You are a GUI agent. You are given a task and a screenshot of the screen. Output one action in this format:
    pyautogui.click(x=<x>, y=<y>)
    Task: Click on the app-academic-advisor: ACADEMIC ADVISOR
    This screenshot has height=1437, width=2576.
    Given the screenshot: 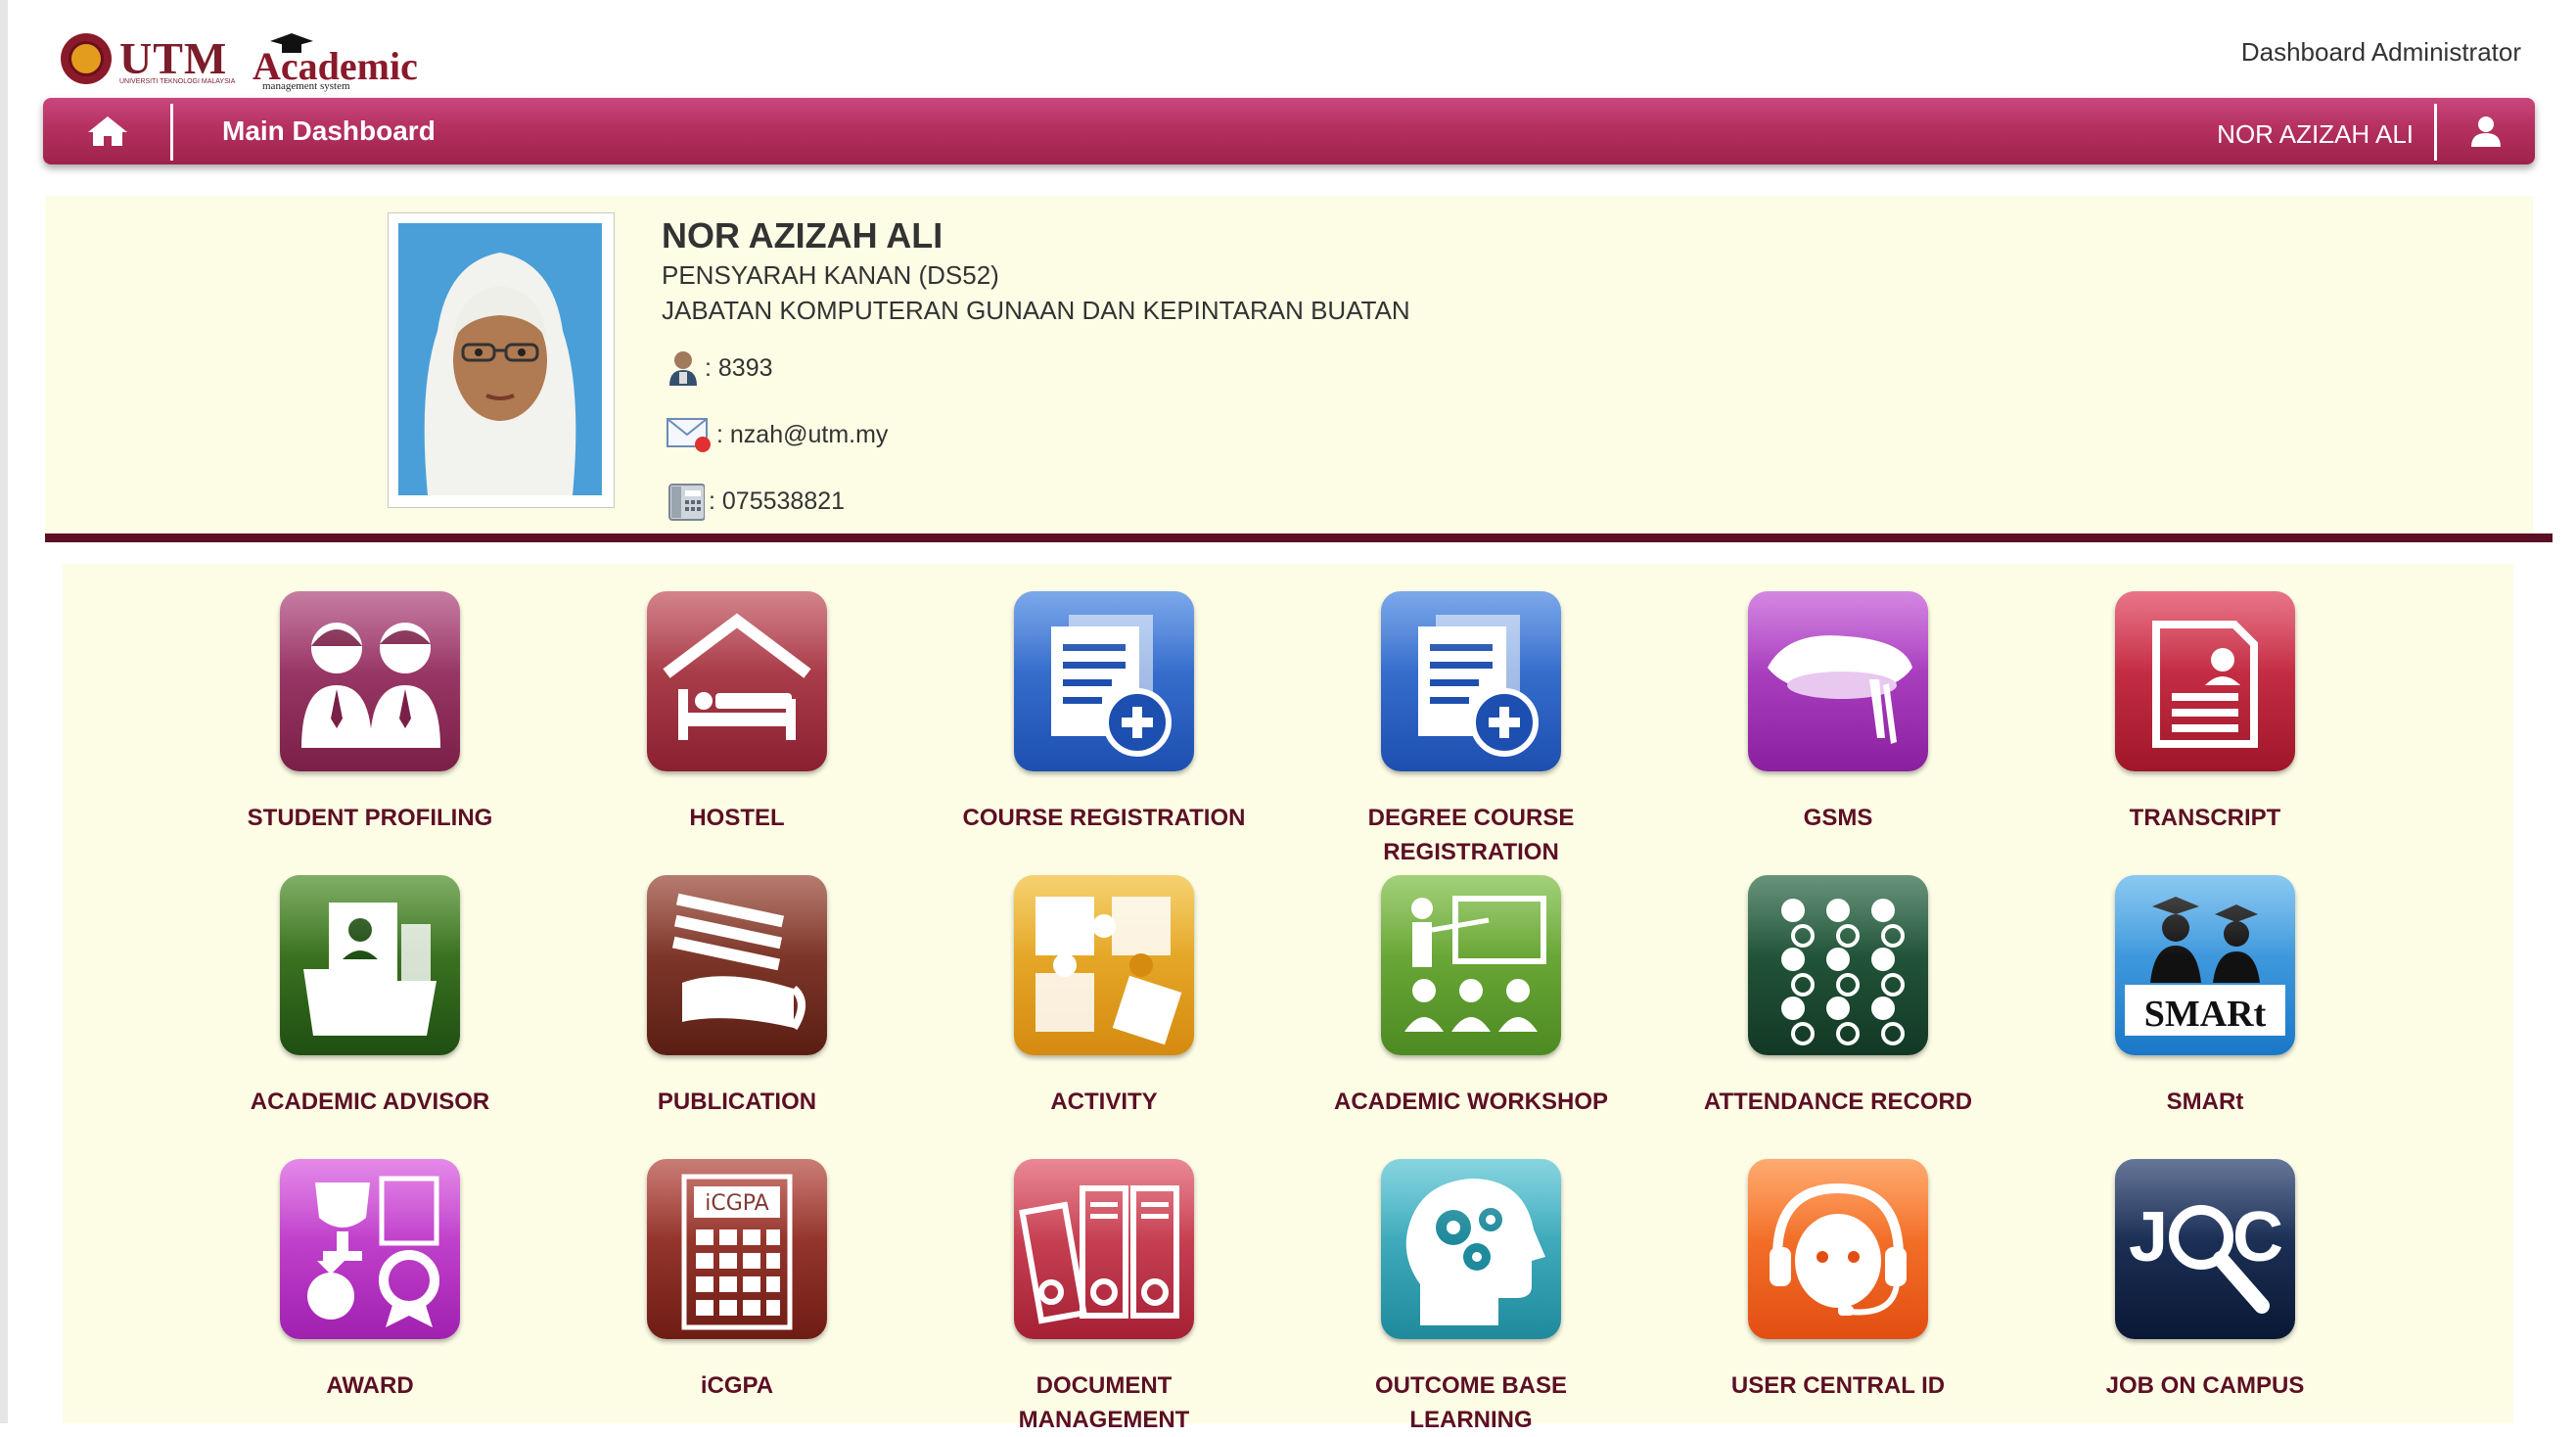 What is the action you would take?
    pyautogui.click(x=370, y=997)
    